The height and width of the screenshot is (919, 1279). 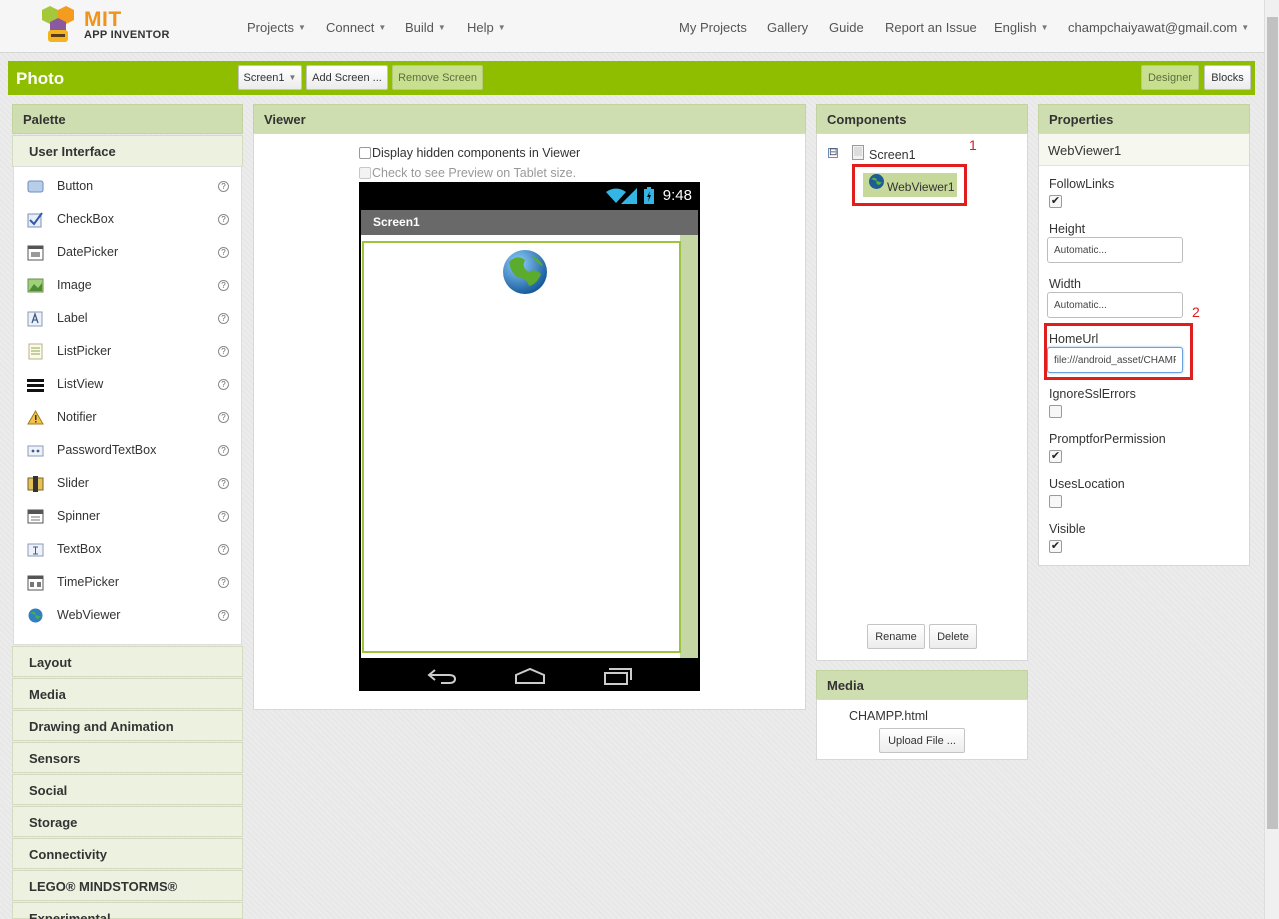 What do you see at coordinates (896, 636) in the screenshot?
I see `rename-button: Rename` at bounding box center [896, 636].